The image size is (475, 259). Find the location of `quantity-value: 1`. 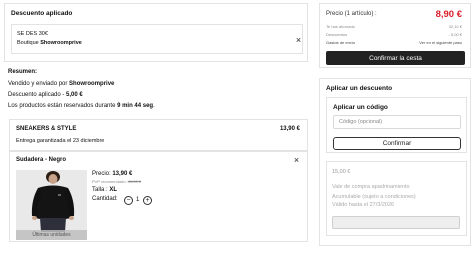

quantity-value: 1 is located at coordinates (138, 200).